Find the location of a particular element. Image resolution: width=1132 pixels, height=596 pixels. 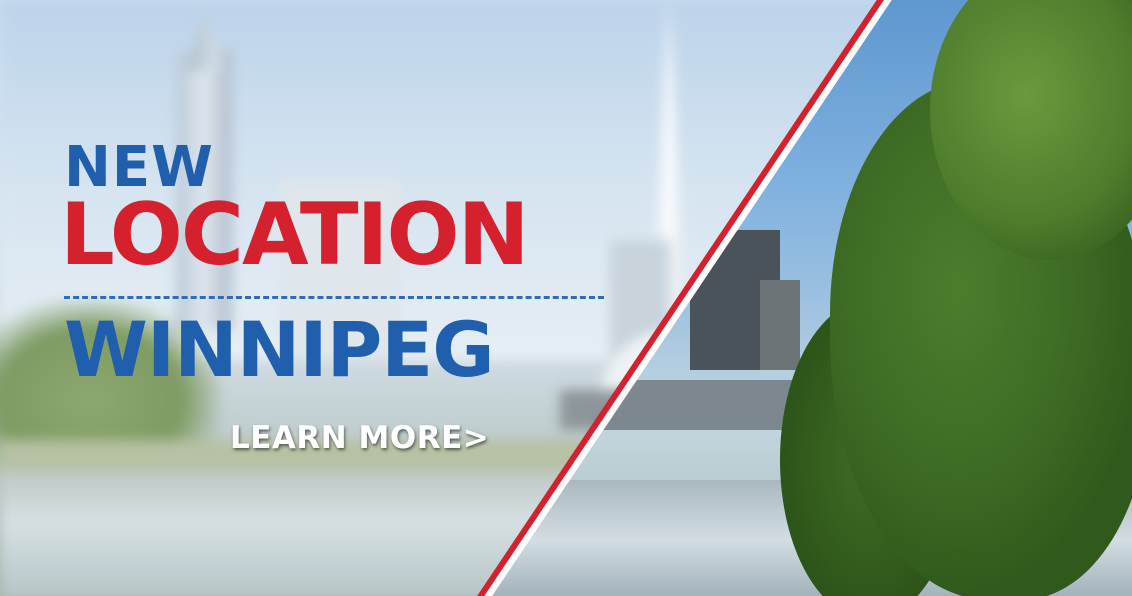

chevron-right-icon: > is located at coordinates (476, 438).